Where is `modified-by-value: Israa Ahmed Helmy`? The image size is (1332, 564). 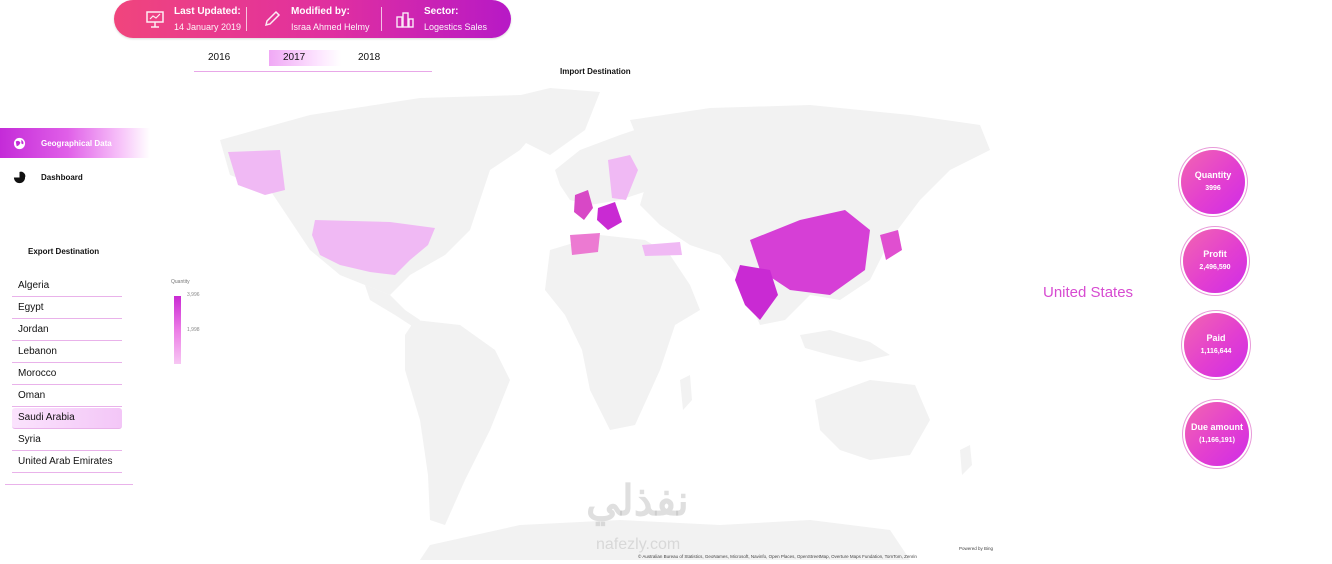 modified-by-value: Israa Ahmed Helmy is located at coordinates (330, 26).